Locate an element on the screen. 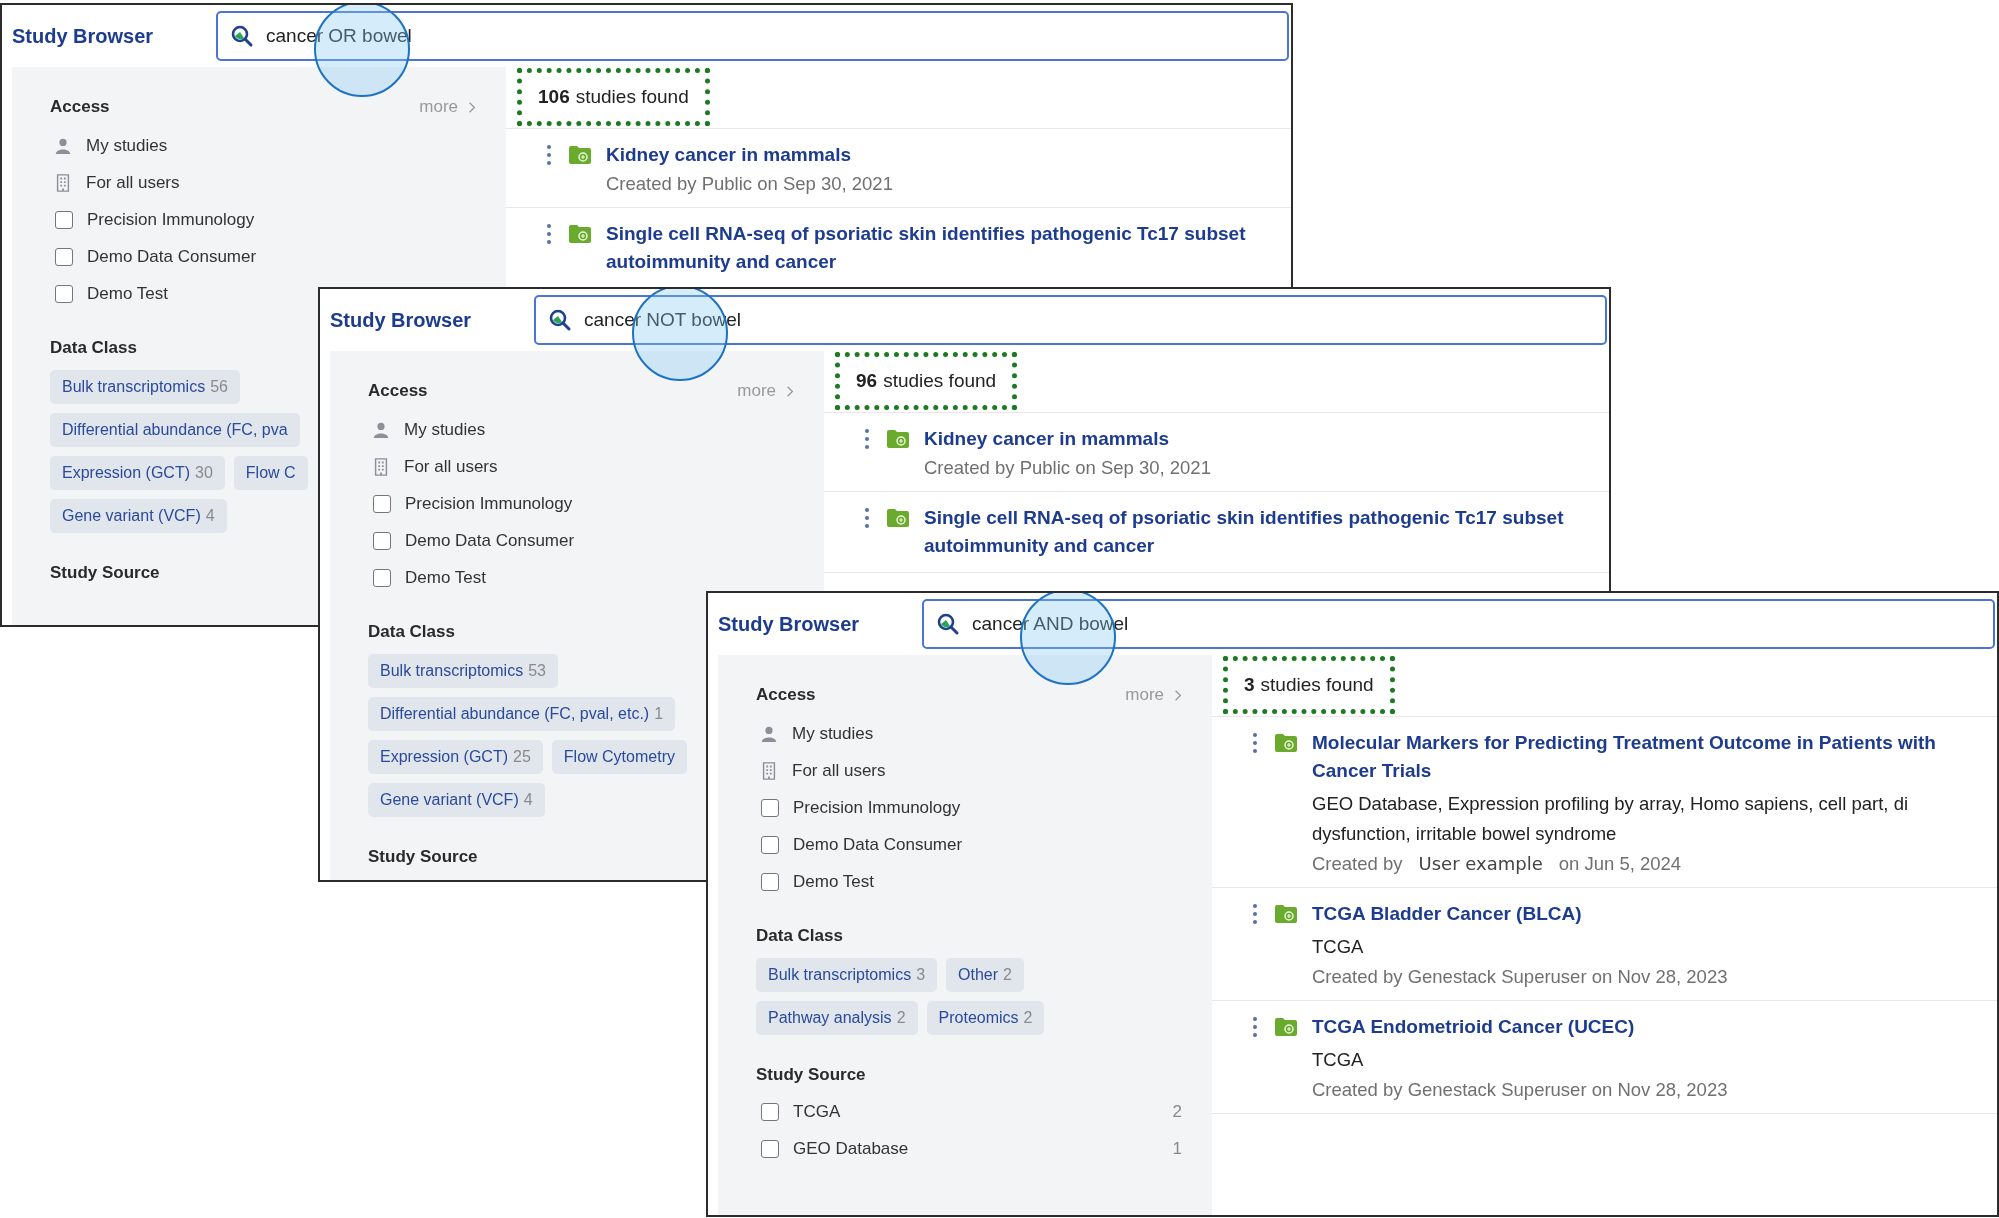 The width and height of the screenshot is (1999, 1218). study-description: GEO Database, Expression profiling by array, Homo sapiens, cell part, di dysfunction, irritable bowel syndrome is located at coordinates (1611, 819).